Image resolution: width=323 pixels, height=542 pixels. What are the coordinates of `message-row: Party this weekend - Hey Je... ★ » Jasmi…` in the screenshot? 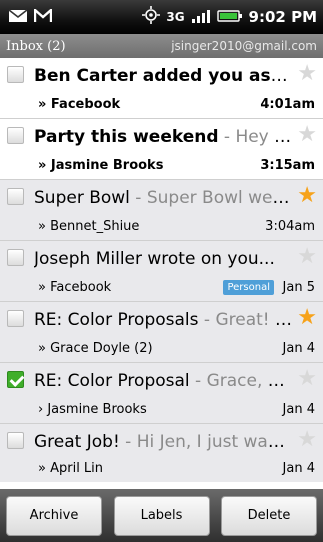 It's located at (161, 149).